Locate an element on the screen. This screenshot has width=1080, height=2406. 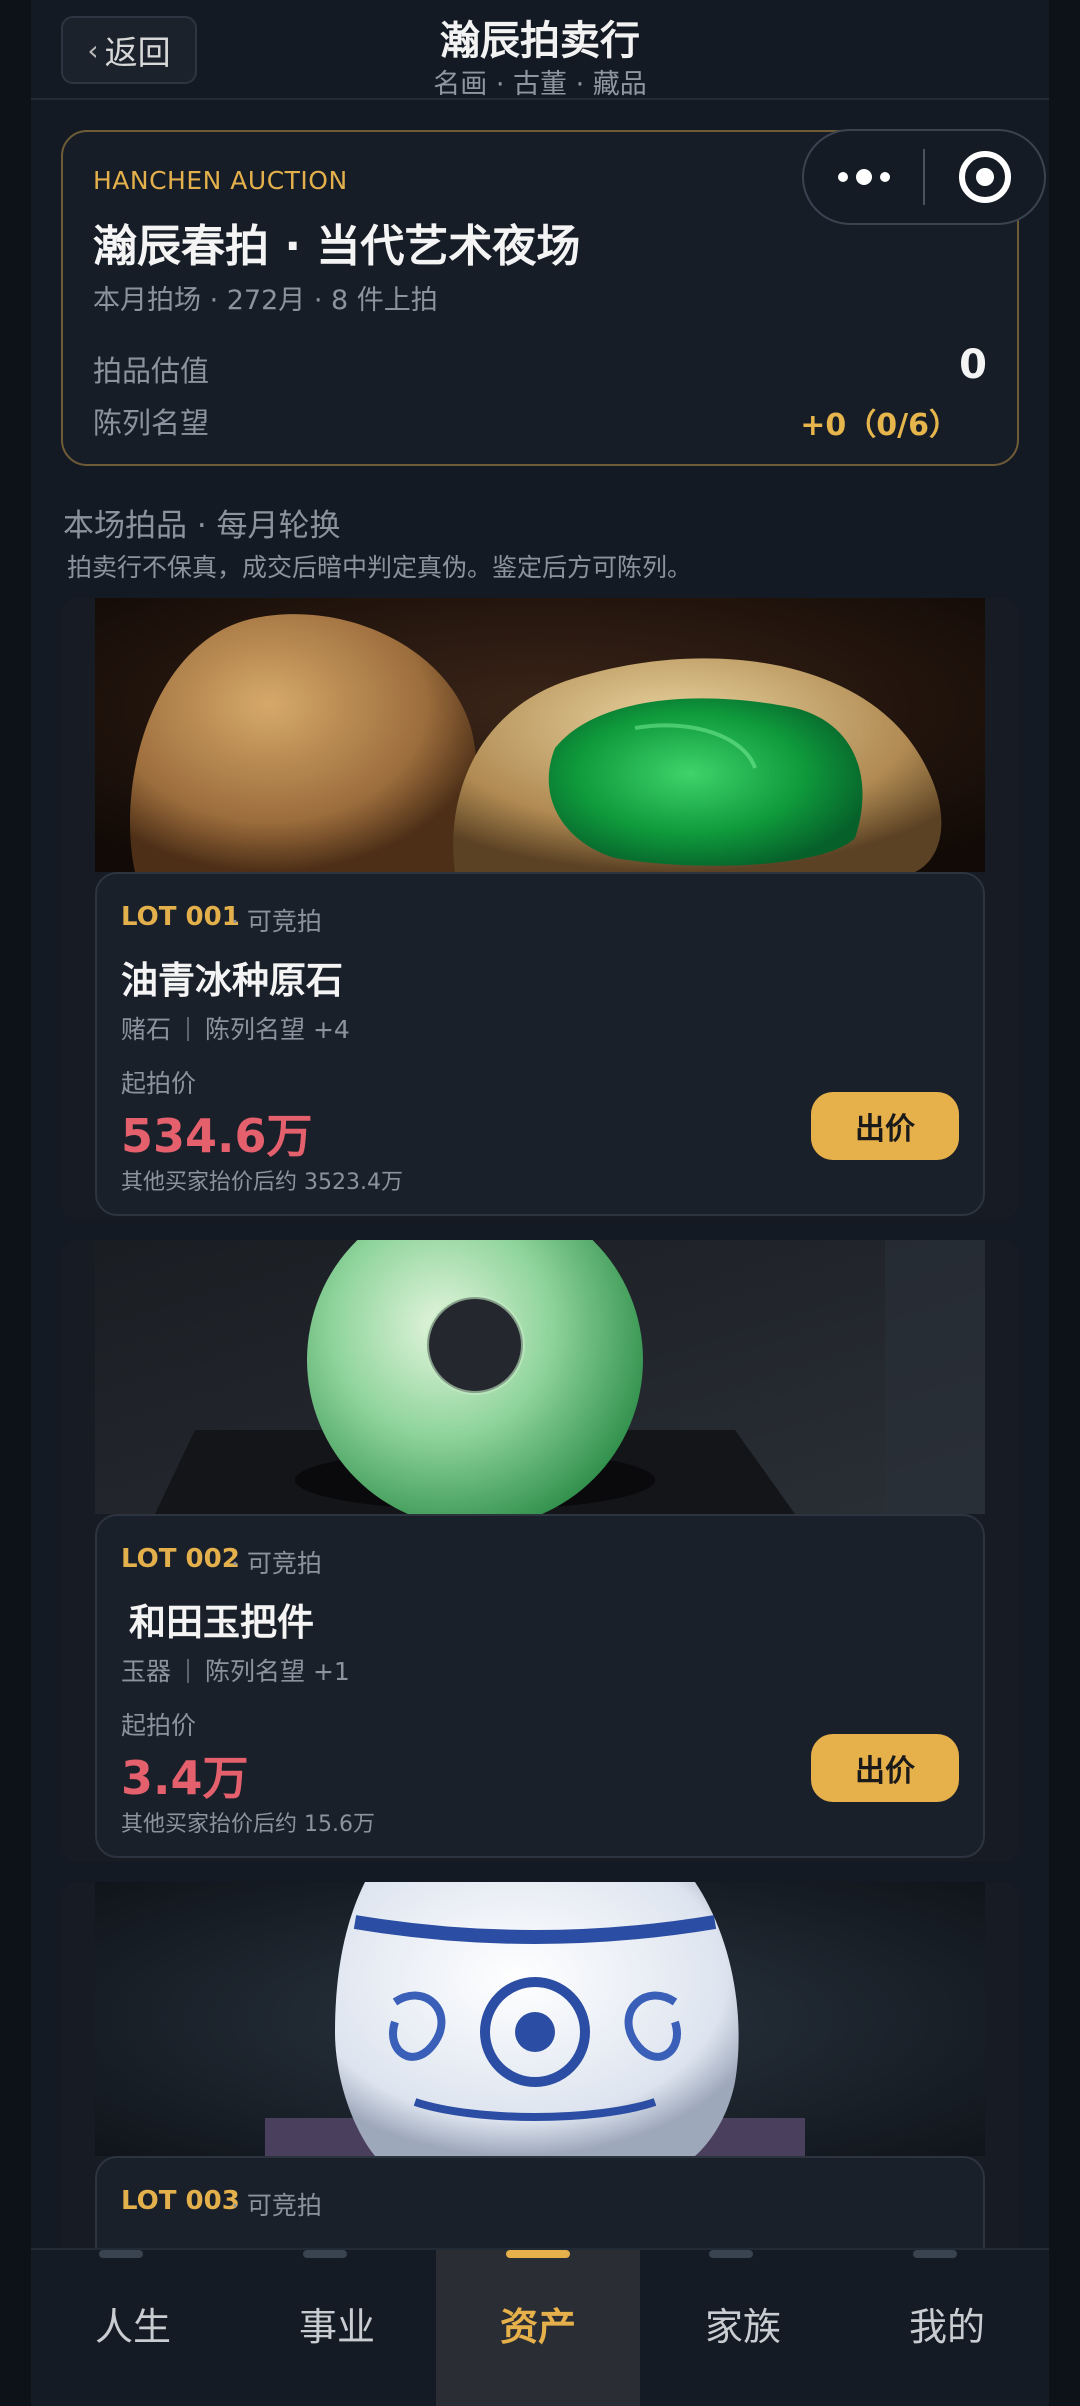
jade-disc-image is located at coordinates (540, 1377).